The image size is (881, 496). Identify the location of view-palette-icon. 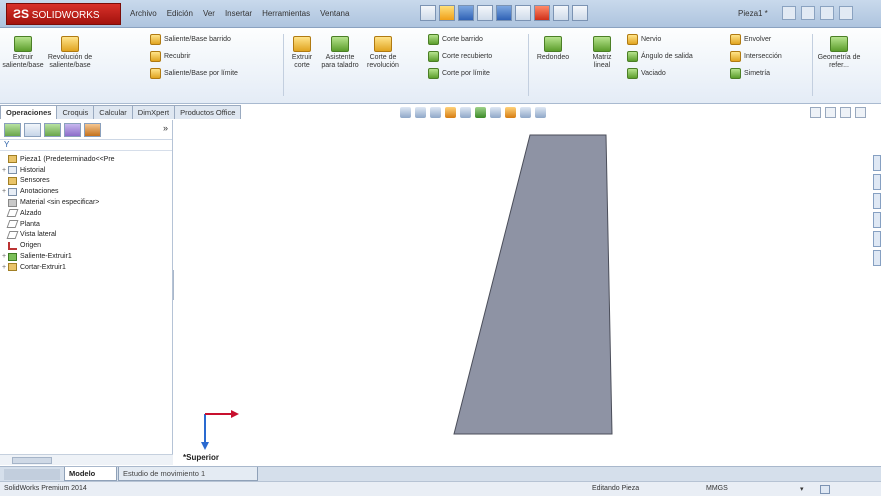
(877, 220).